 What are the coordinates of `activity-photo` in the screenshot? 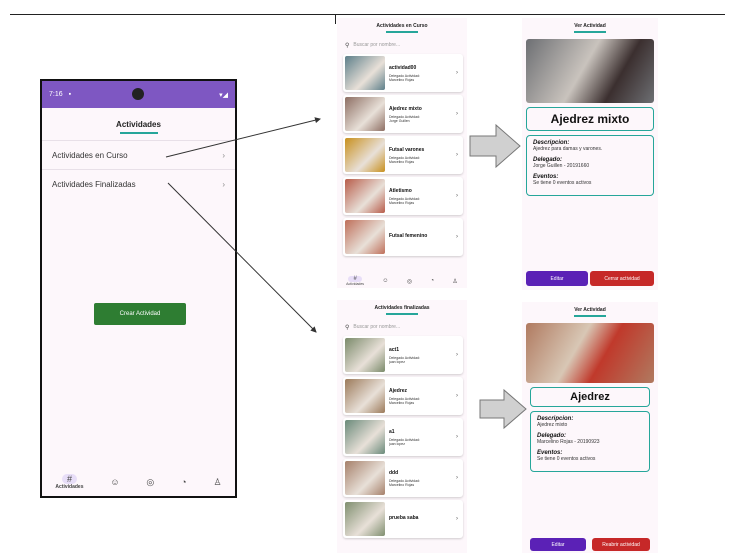 It's located at (590, 71).